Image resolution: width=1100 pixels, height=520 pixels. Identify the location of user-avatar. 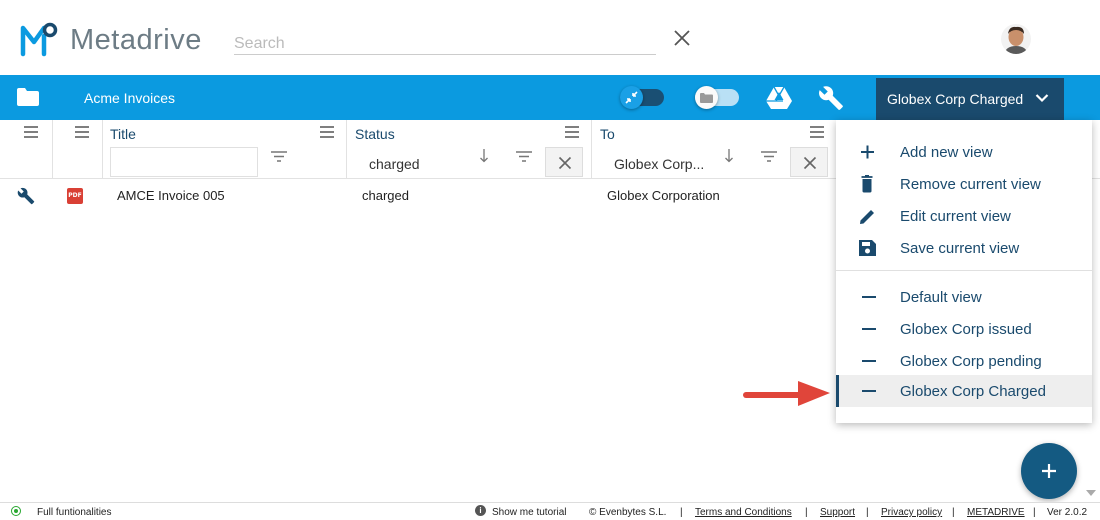
(1016, 39).